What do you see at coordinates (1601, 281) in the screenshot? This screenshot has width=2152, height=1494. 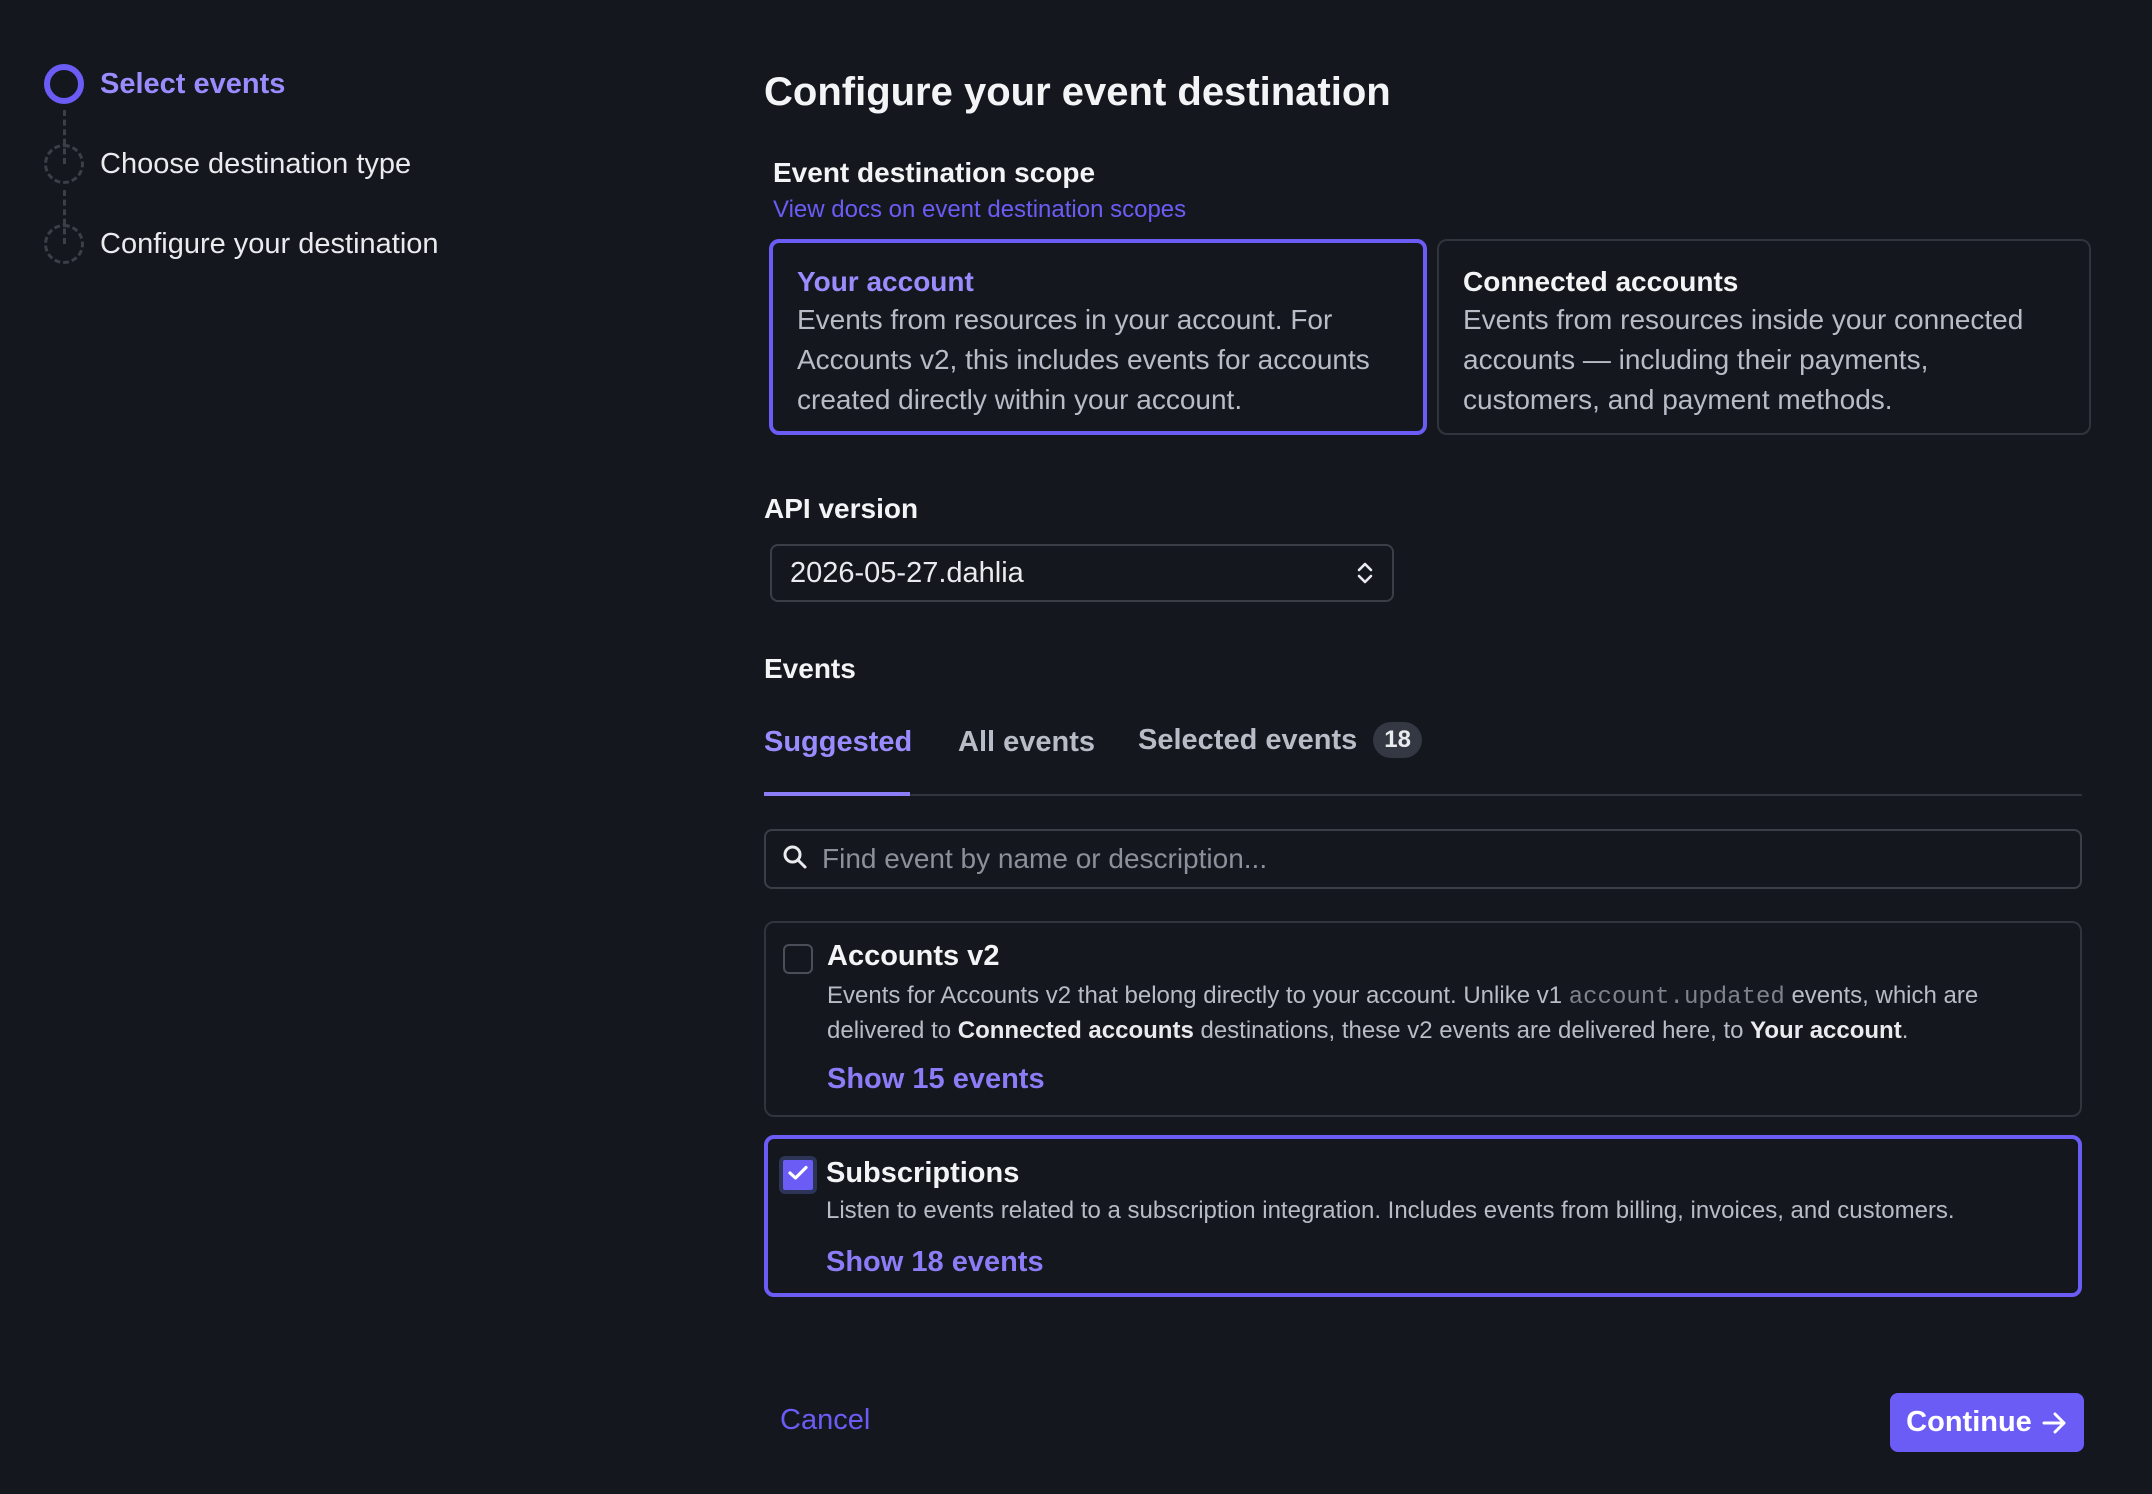 I see `scope-option-title: Connected accounts` at bounding box center [1601, 281].